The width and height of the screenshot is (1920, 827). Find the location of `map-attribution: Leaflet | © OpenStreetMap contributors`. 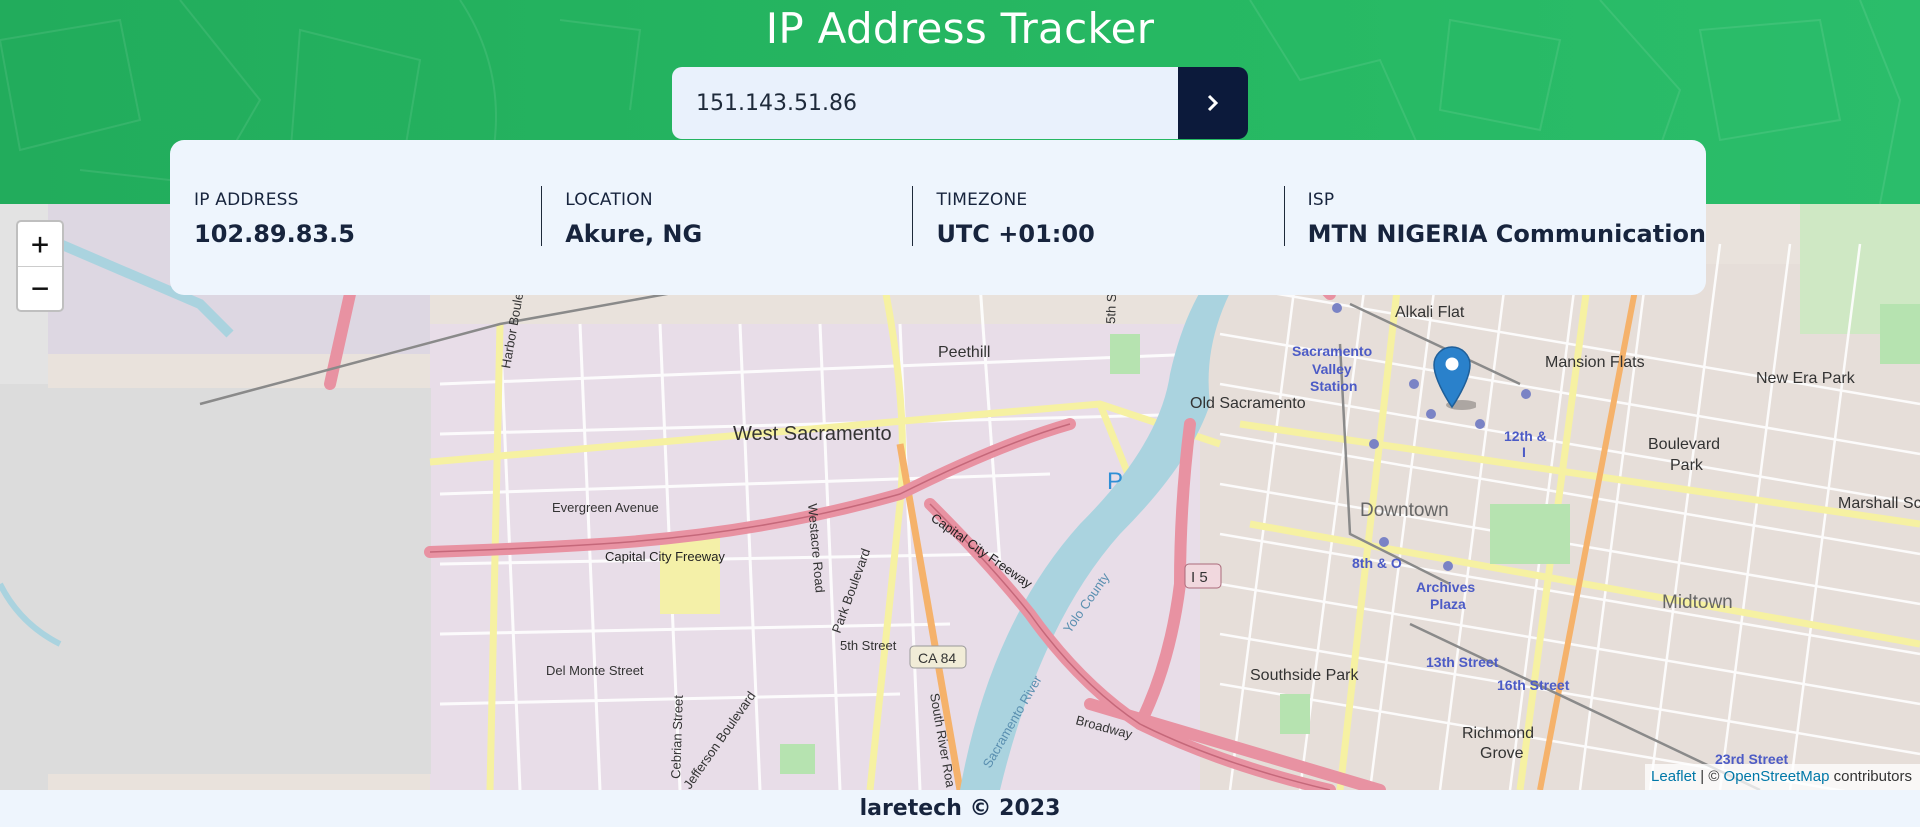

map-attribution: Leaflet | © OpenStreetMap contributors is located at coordinates (1782, 777).